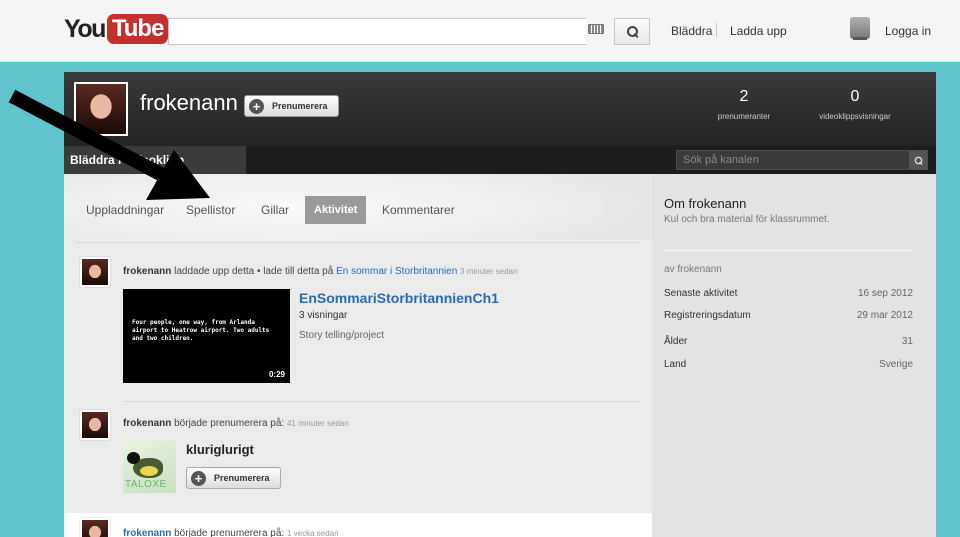 The image size is (960, 537). What do you see at coordinates (707, 315) in the screenshot?
I see `info-label: Registreringsdatum` at bounding box center [707, 315].